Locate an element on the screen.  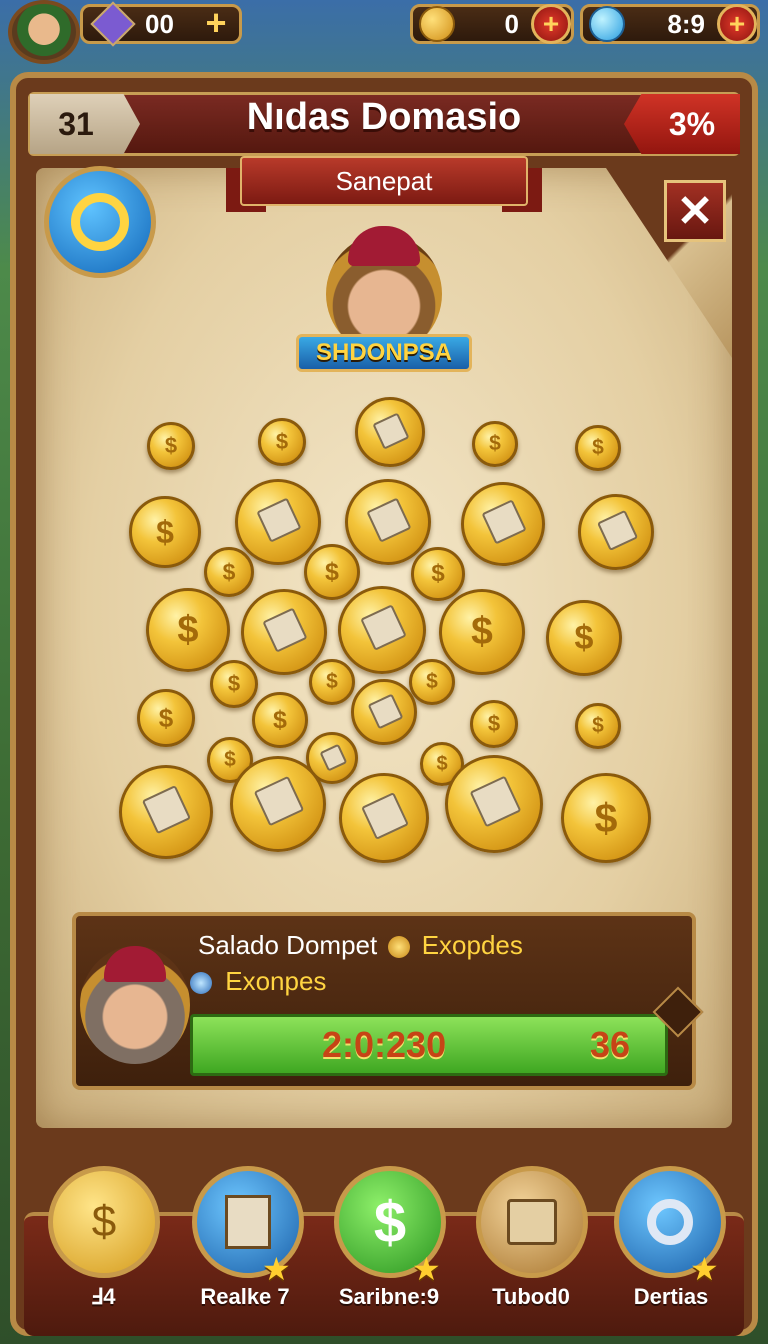
player-avatar is located at coordinates (44, 32).